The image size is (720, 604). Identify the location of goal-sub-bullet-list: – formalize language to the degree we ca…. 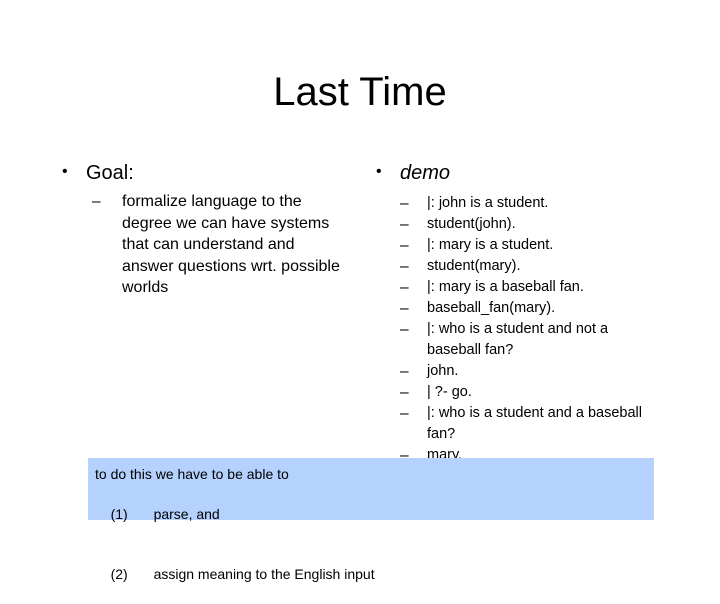
(220, 245).